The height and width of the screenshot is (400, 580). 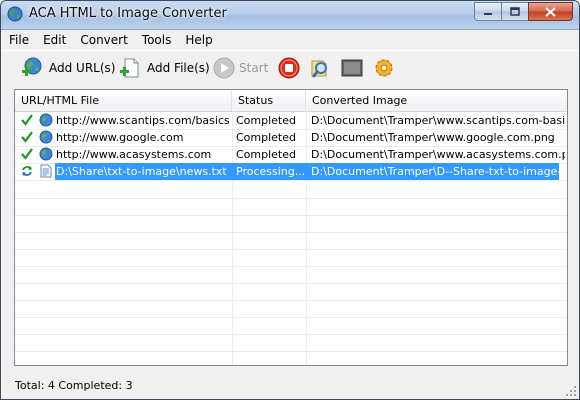 I want to click on window-icon, so click(x=352, y=68).